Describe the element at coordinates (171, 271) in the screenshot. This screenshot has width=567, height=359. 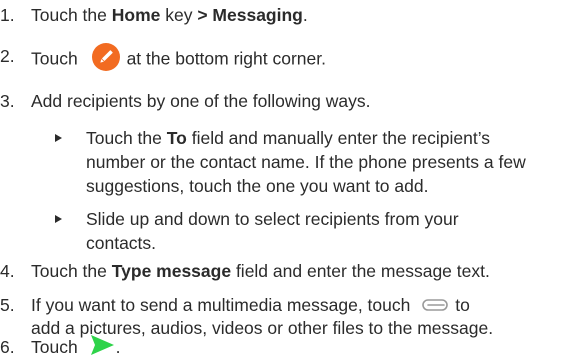
I see `type-message-label: Type message` at that location.